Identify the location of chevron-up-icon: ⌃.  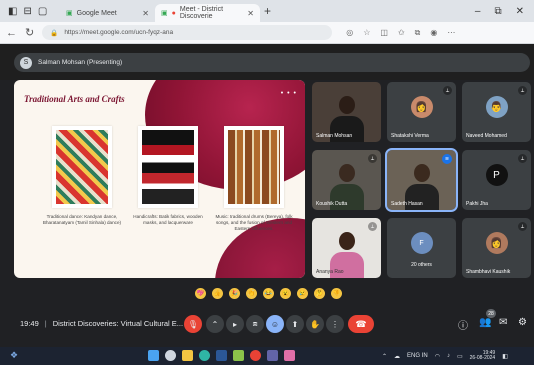
(384, 356).